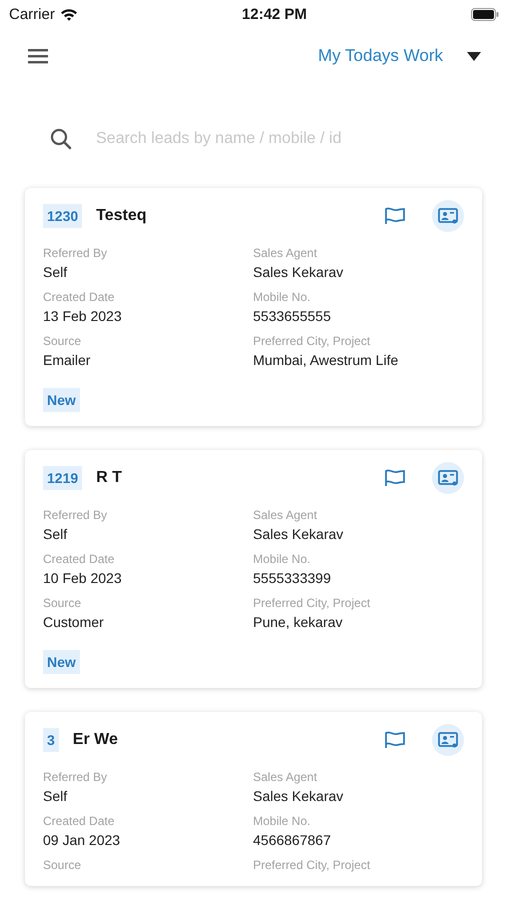 The width and height of the screenshot is (507, 900). Describe the element at coordinates (292, 316) in the screenshot. I see `field-value: 5533655555` at that location.